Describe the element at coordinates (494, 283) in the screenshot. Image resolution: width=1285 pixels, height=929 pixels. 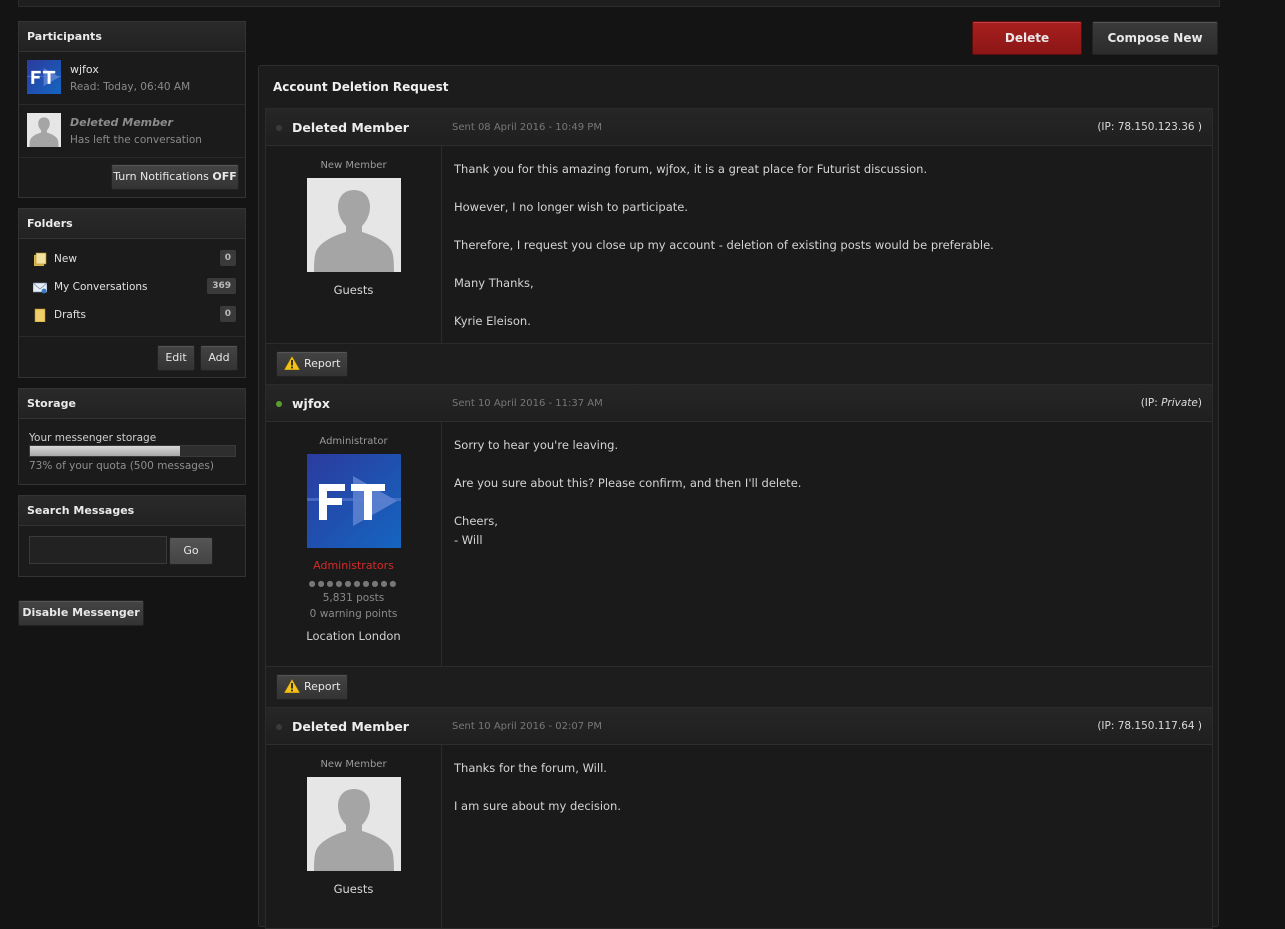
I see `post-paragraph: Many Thanks,` at that location.